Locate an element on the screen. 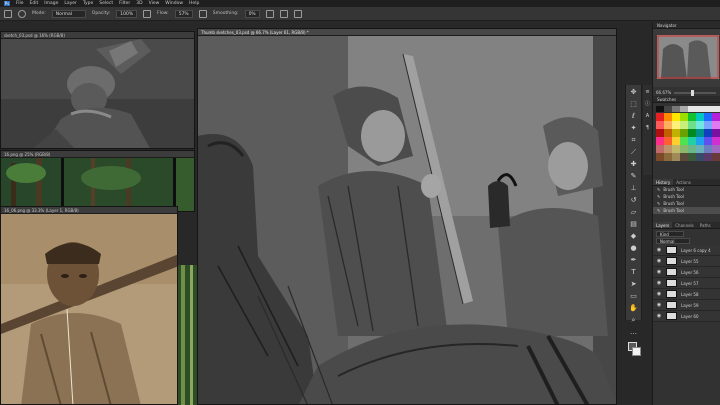 The width and height of the screenshot is (720, 405). healing-tool-icon: ✚ is located at coordinates (633, 164).